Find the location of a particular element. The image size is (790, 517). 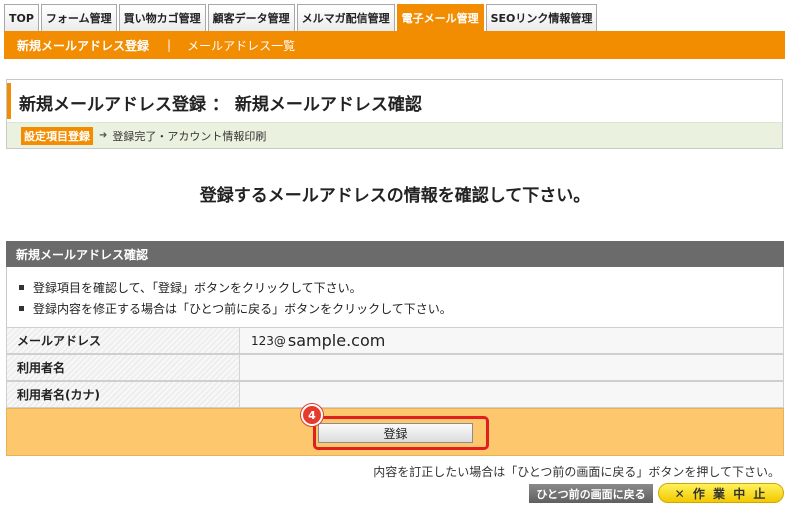

tab-email-management: 電子メール管理 is located at coordinates (440, 17).